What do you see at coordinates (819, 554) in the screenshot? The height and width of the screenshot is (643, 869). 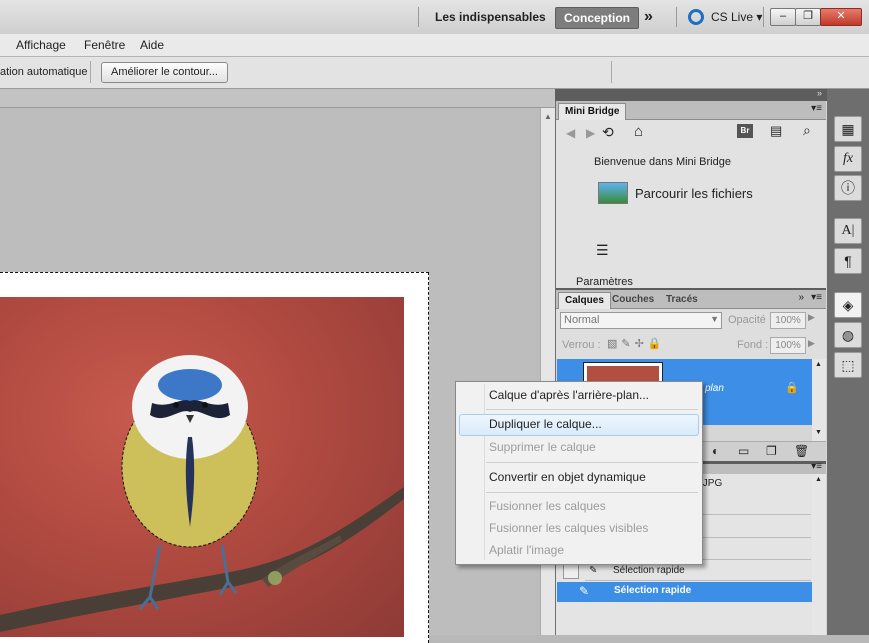 I see `history-scrollbar: ▲` at bounding box center [819, 554].